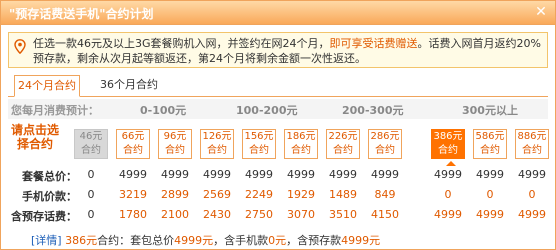  I want to click on range-100-200: 100-200元, so click(267, 110).